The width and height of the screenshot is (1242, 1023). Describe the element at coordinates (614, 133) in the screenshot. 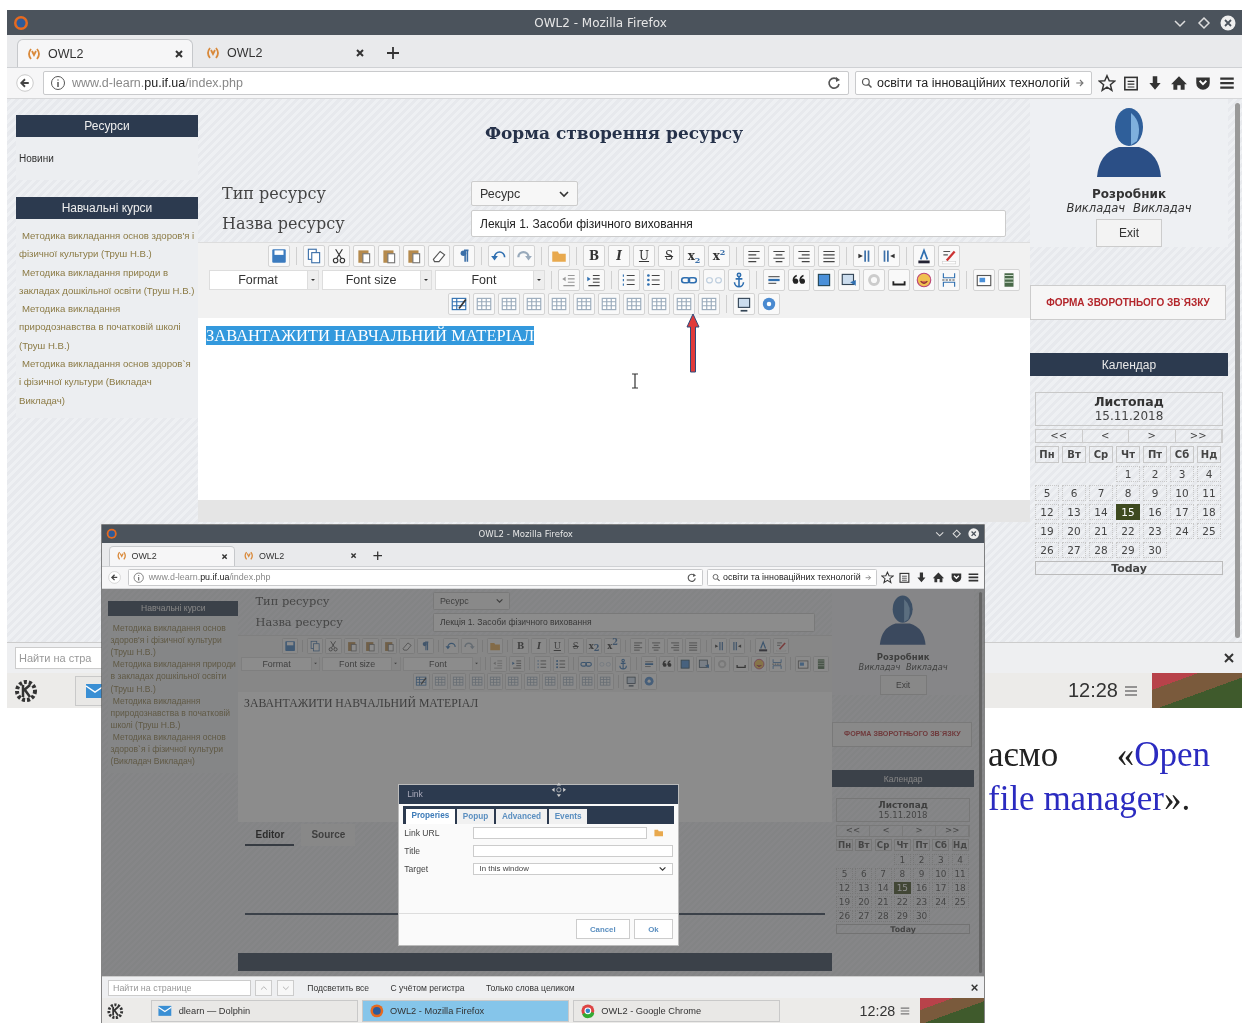

I see `form-heading: Форма створення ресурсу` at that location.